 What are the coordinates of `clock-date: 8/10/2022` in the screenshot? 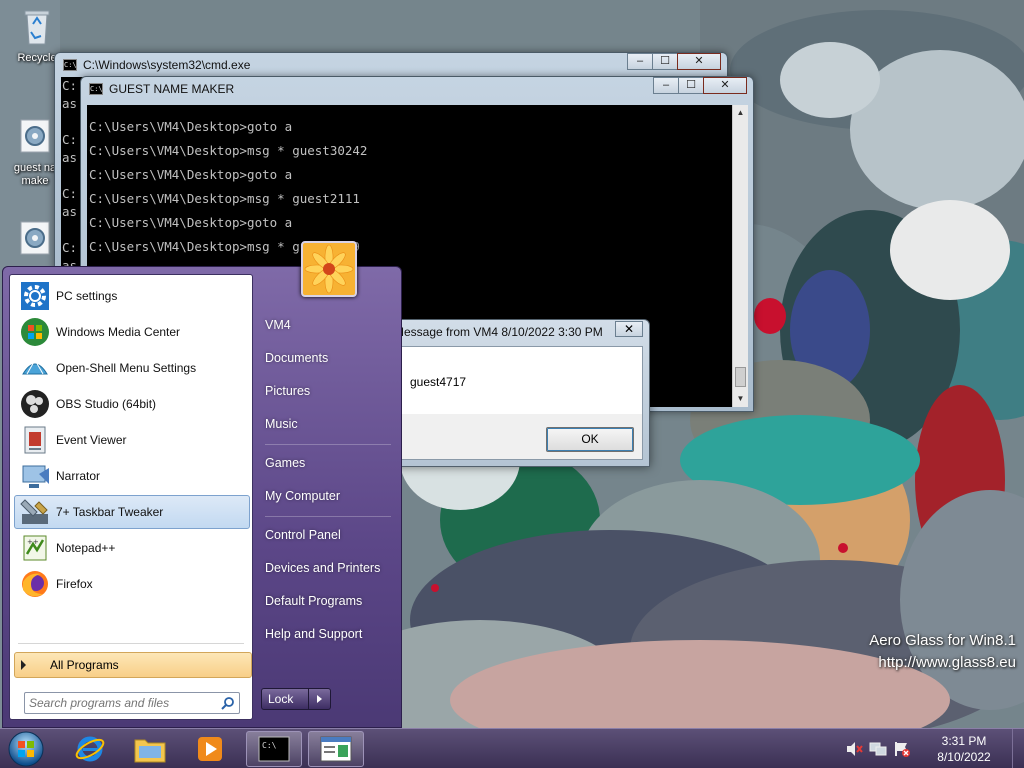 It's located at (964, 757).